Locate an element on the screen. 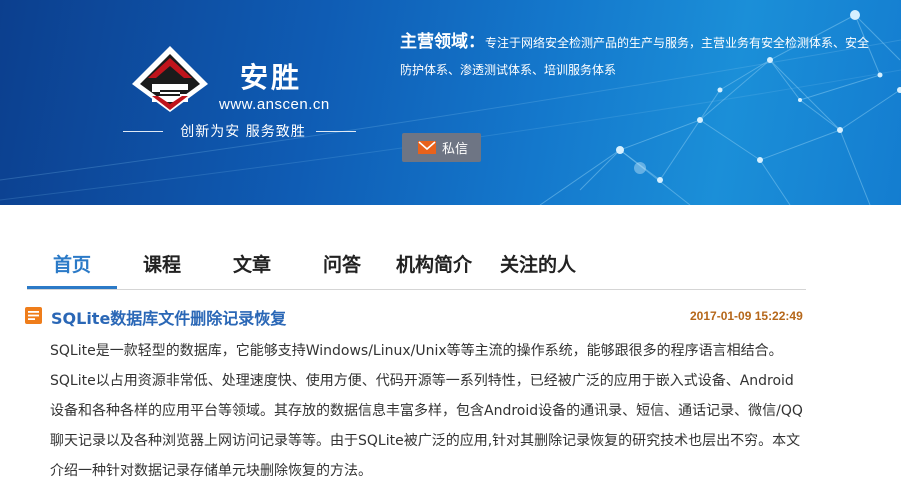 This screenshot has height=503, width=901. slogan: 创新为安 服务致胜 is located at coordinates (243, 132).